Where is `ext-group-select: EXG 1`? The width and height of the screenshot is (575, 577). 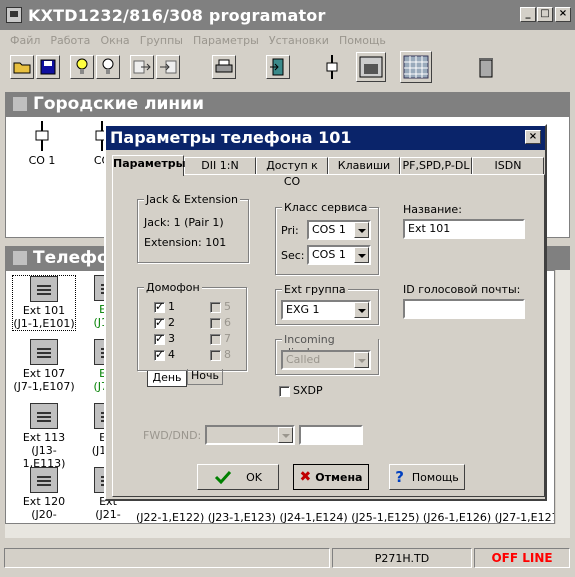 ext-group-select: EXG 1 is located at coordinates (326, 310).